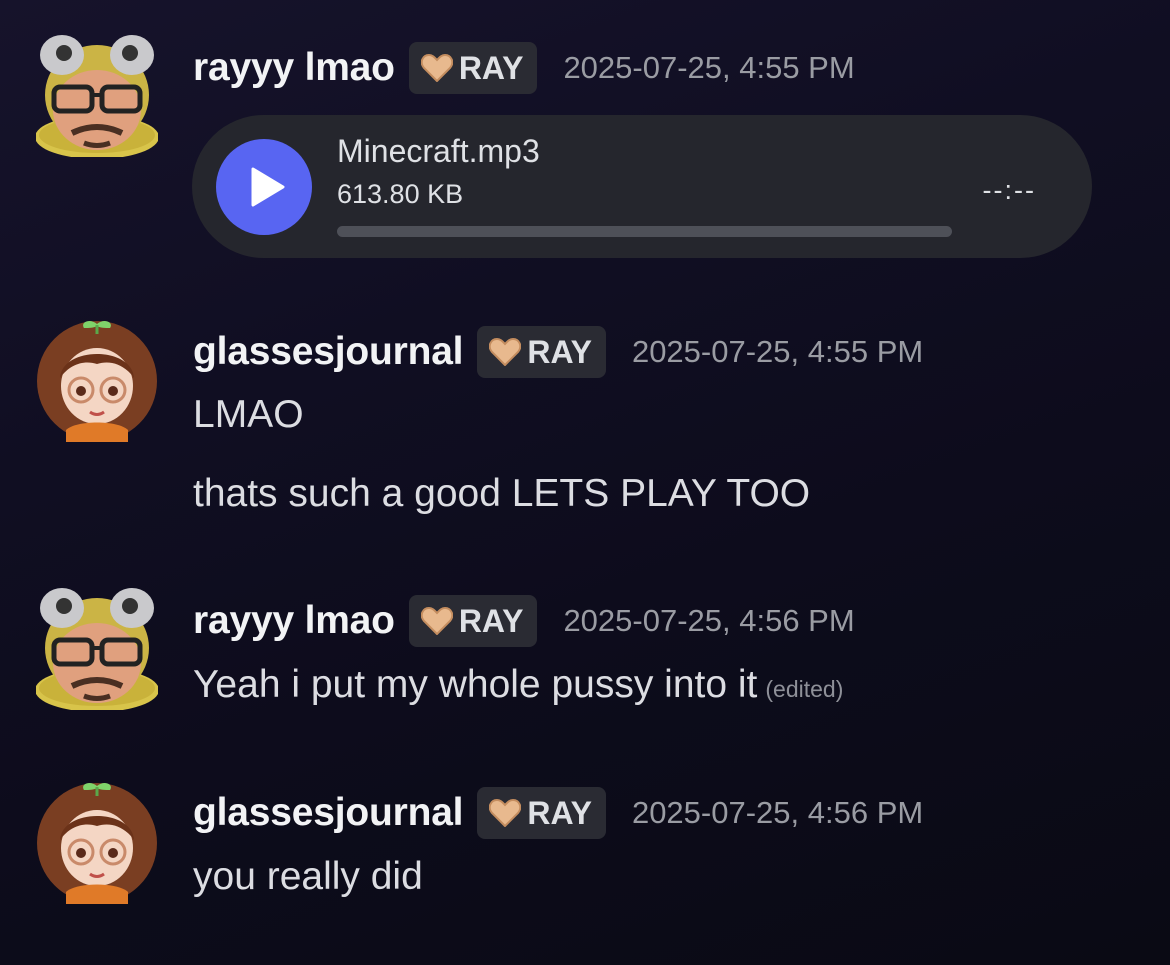  Describe the element at coordinates (1009, 190) in the screenshot. I see `audio-duration: --:--` at that location.